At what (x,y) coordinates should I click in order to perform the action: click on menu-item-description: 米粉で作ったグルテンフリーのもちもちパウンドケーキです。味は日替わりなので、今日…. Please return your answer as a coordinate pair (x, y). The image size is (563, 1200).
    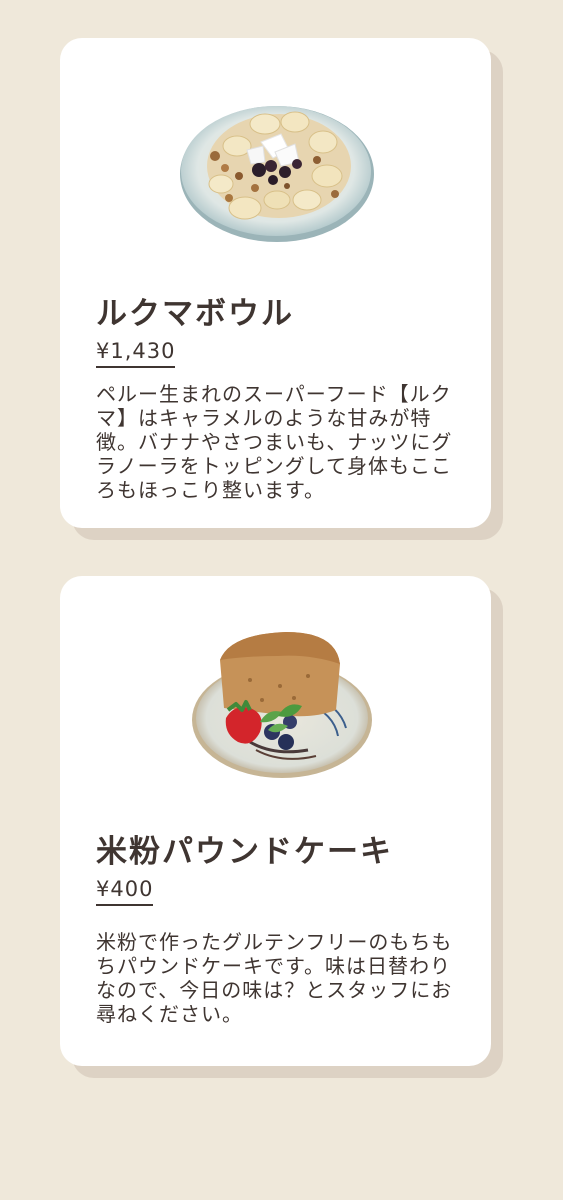
    Looking at the image, I should click on (274, 978).